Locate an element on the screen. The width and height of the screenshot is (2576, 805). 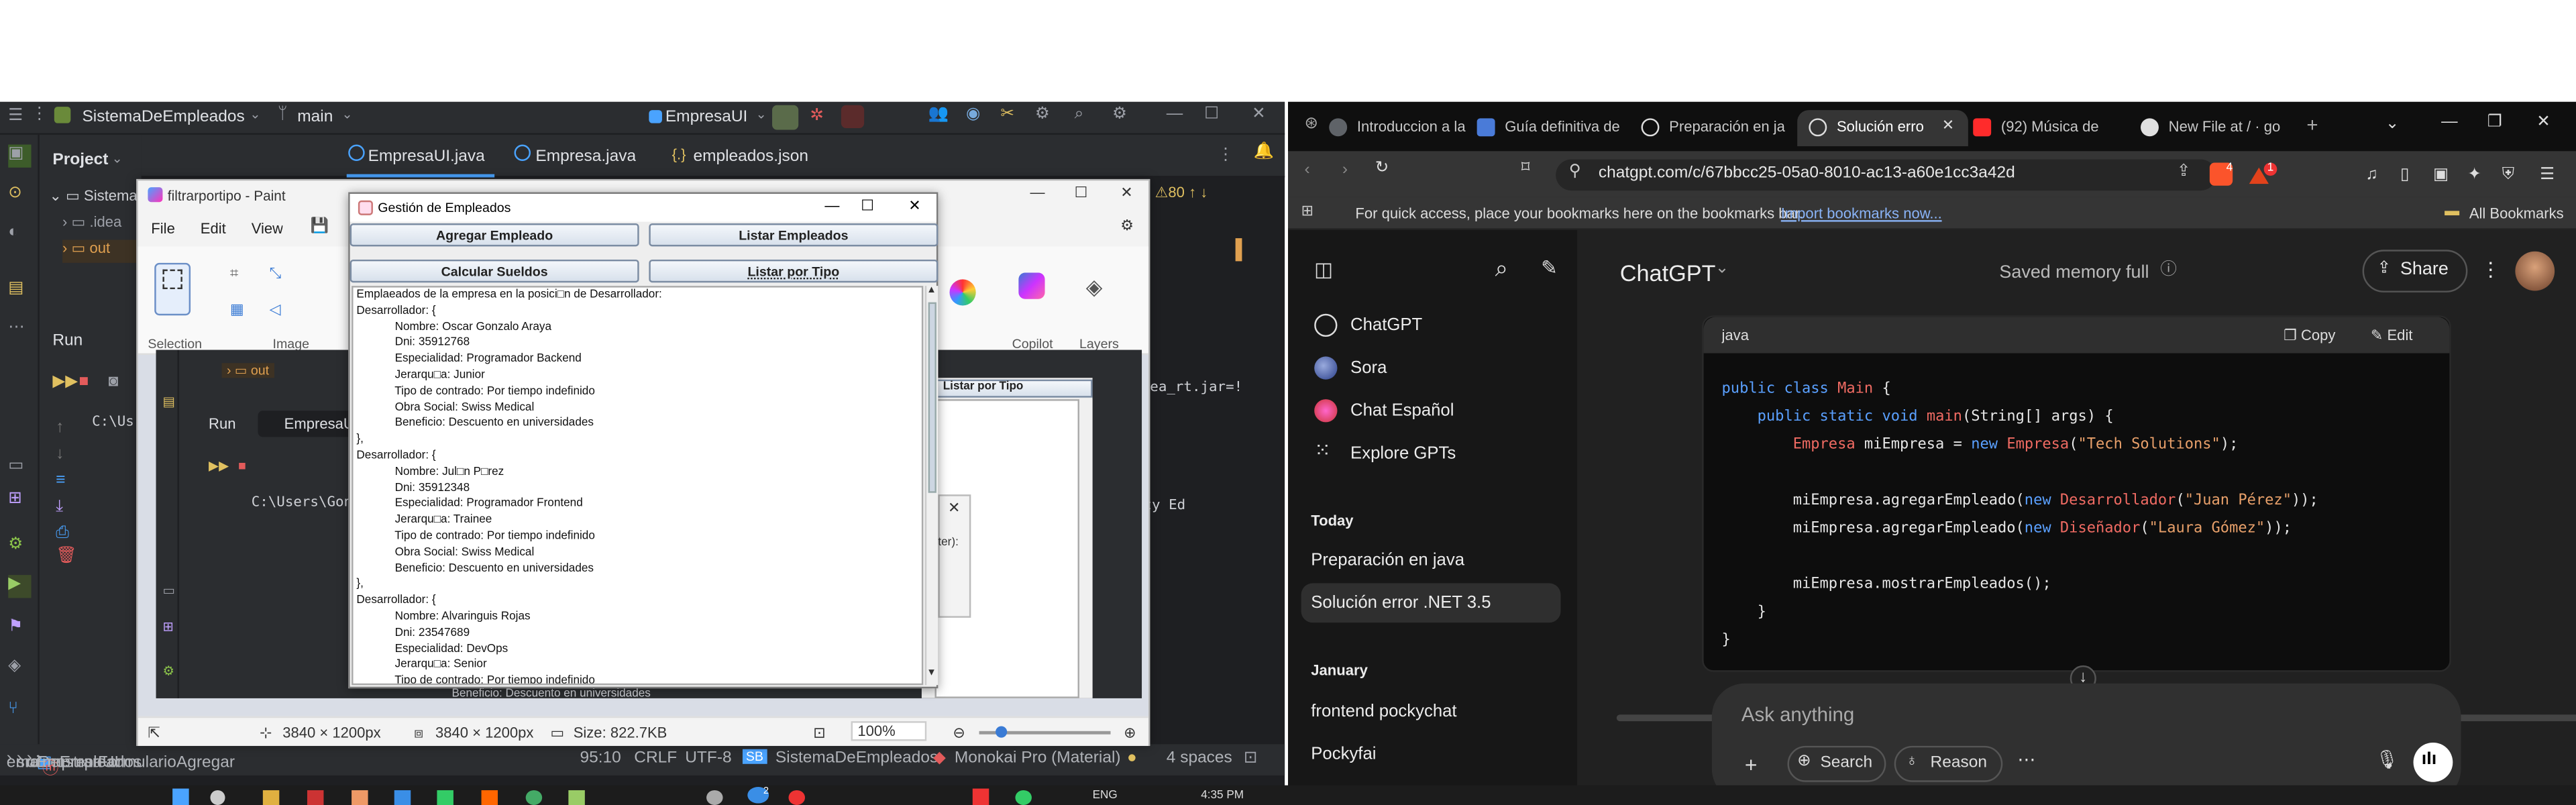
scroll-end-icon: ⤓ is located at coordinates (59, 506).